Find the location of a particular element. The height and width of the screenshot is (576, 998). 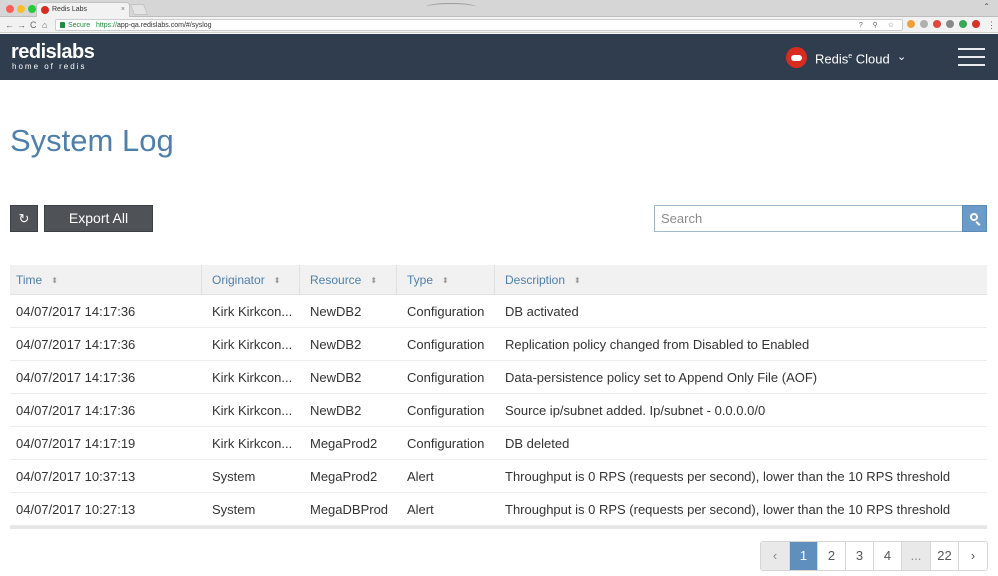

column-header-time: Time ⬍ is located at coordinates (37, 280).